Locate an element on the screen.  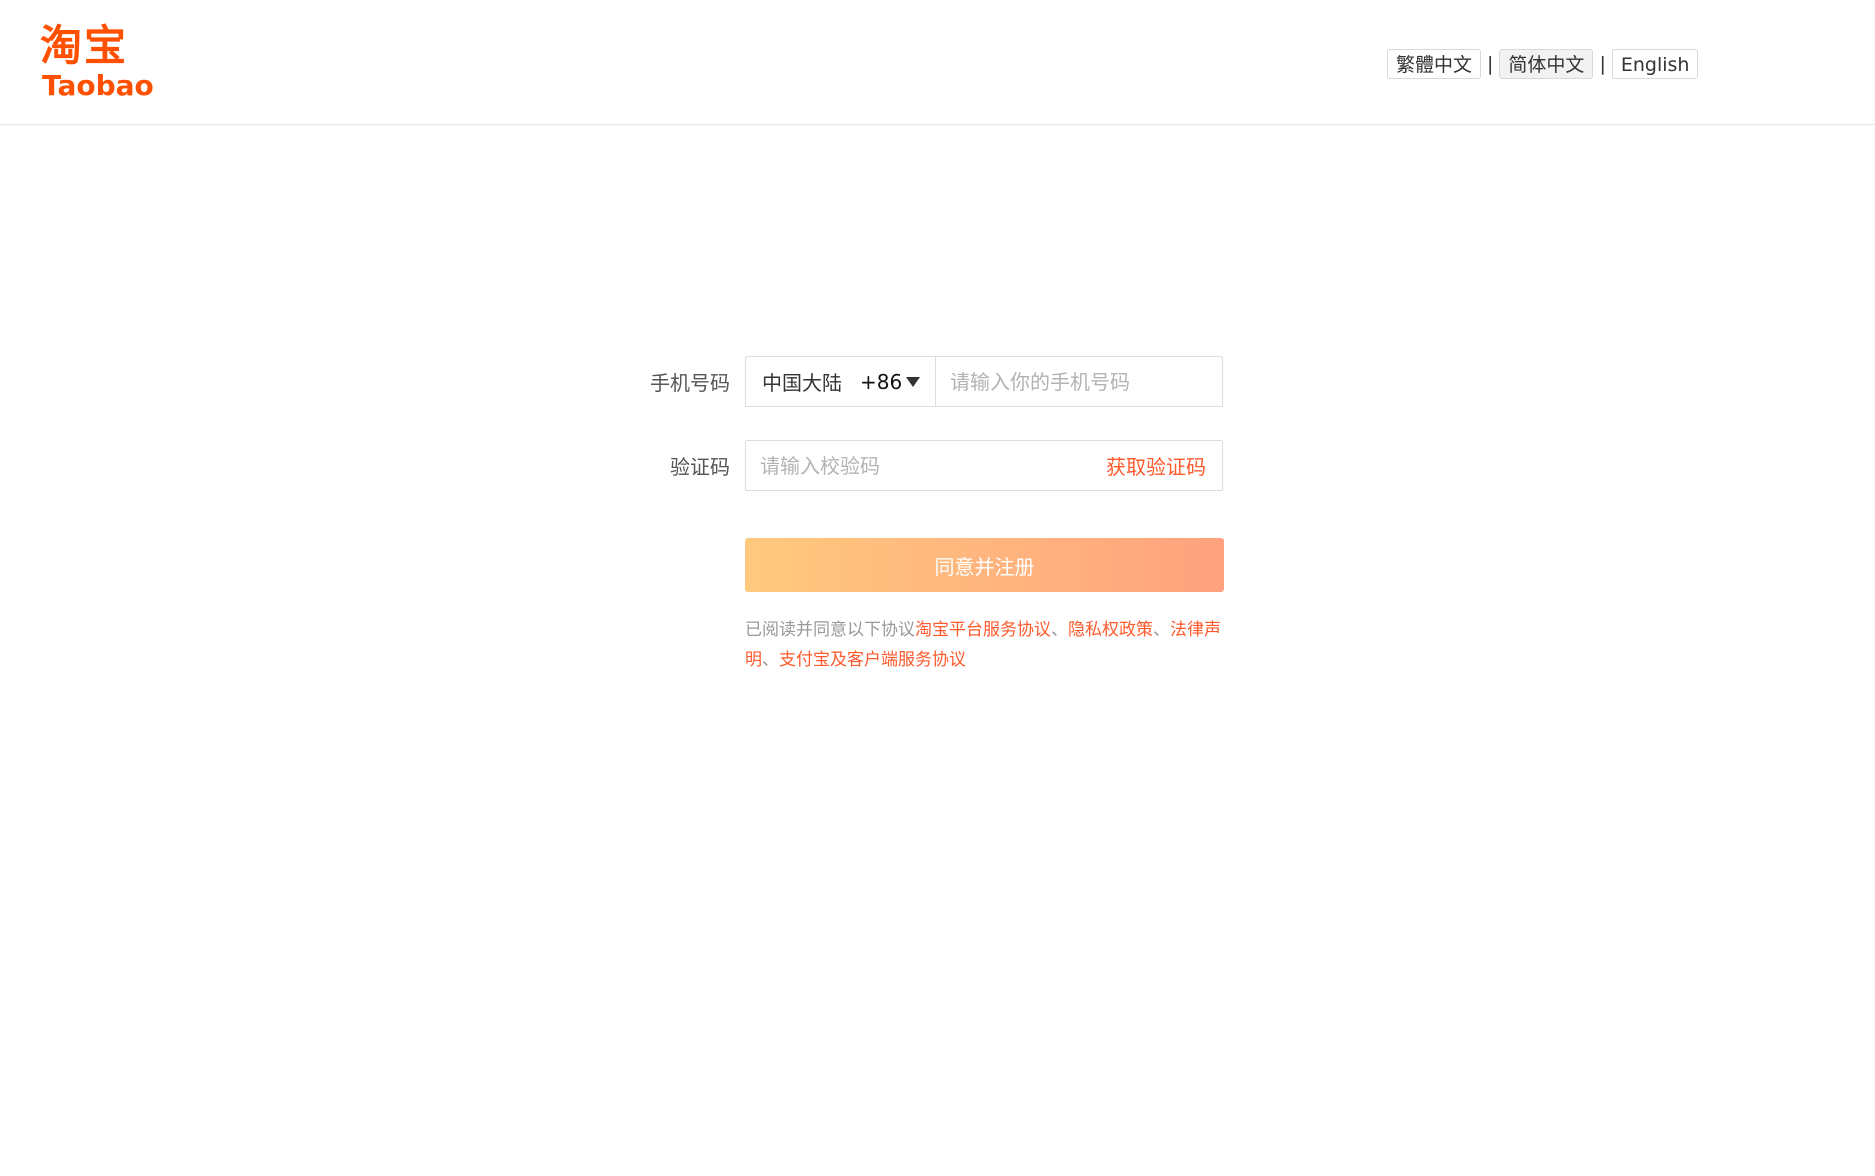
phone-field-group: 中国大陆 +86 is located at coordinates (984, 381).